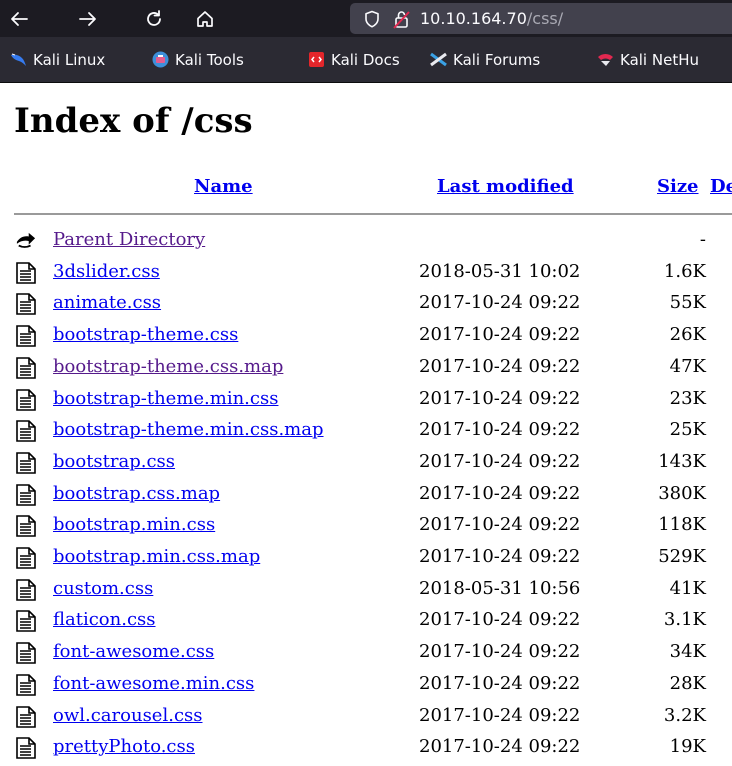 The width and height of the screenshot is (732, 766). I want to click on back-folder-icon, so click(26, 240).